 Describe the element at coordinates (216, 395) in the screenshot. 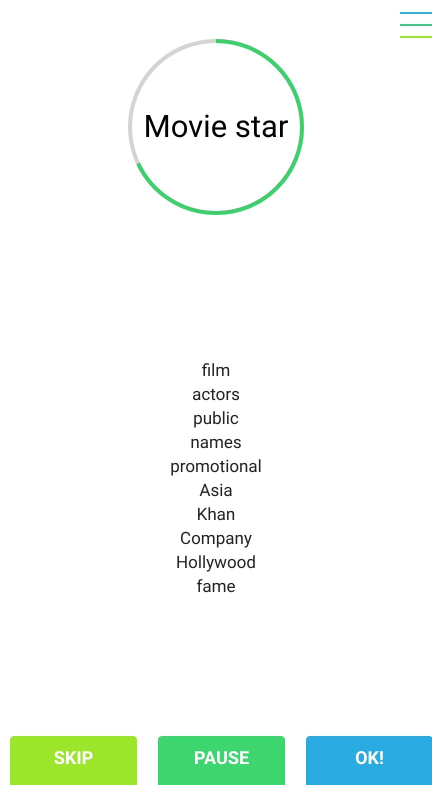

I see `hint-word: actors` at that location.